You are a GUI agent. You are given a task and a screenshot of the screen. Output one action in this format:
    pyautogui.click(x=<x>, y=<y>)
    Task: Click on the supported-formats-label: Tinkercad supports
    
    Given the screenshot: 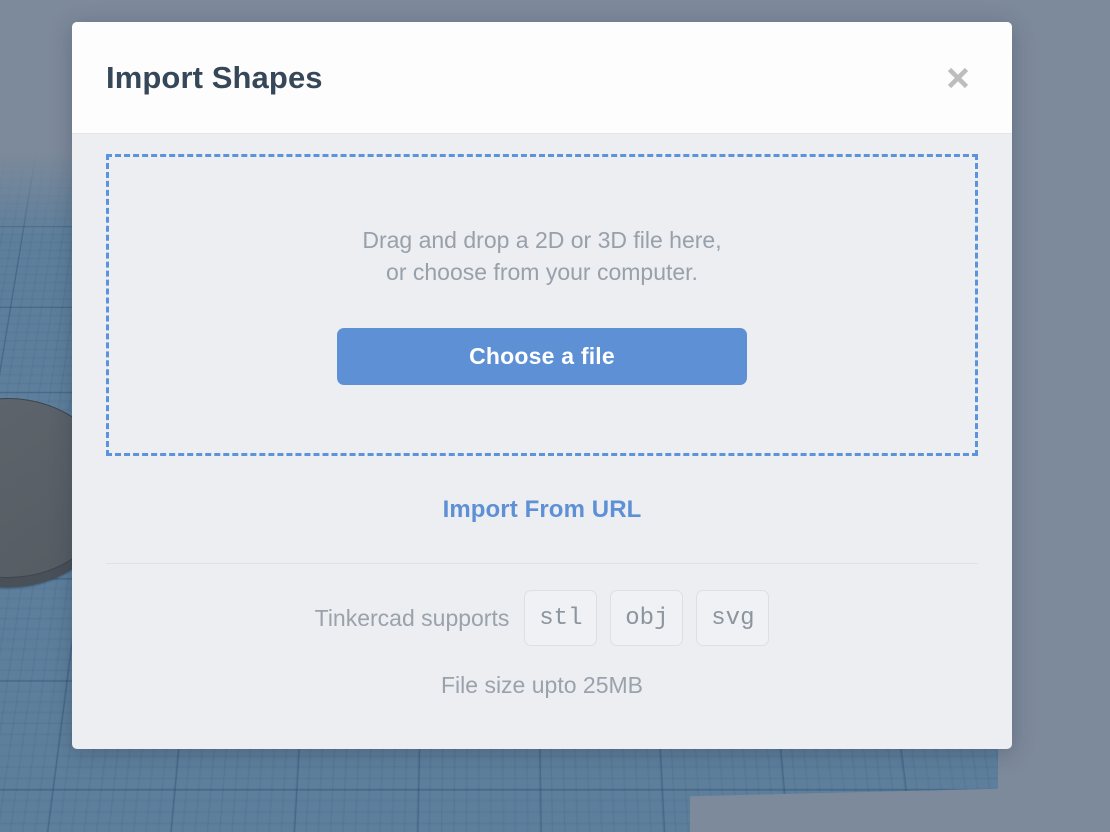 What is the action you would take?
    pyautogui.click(x=412, y=617)
    